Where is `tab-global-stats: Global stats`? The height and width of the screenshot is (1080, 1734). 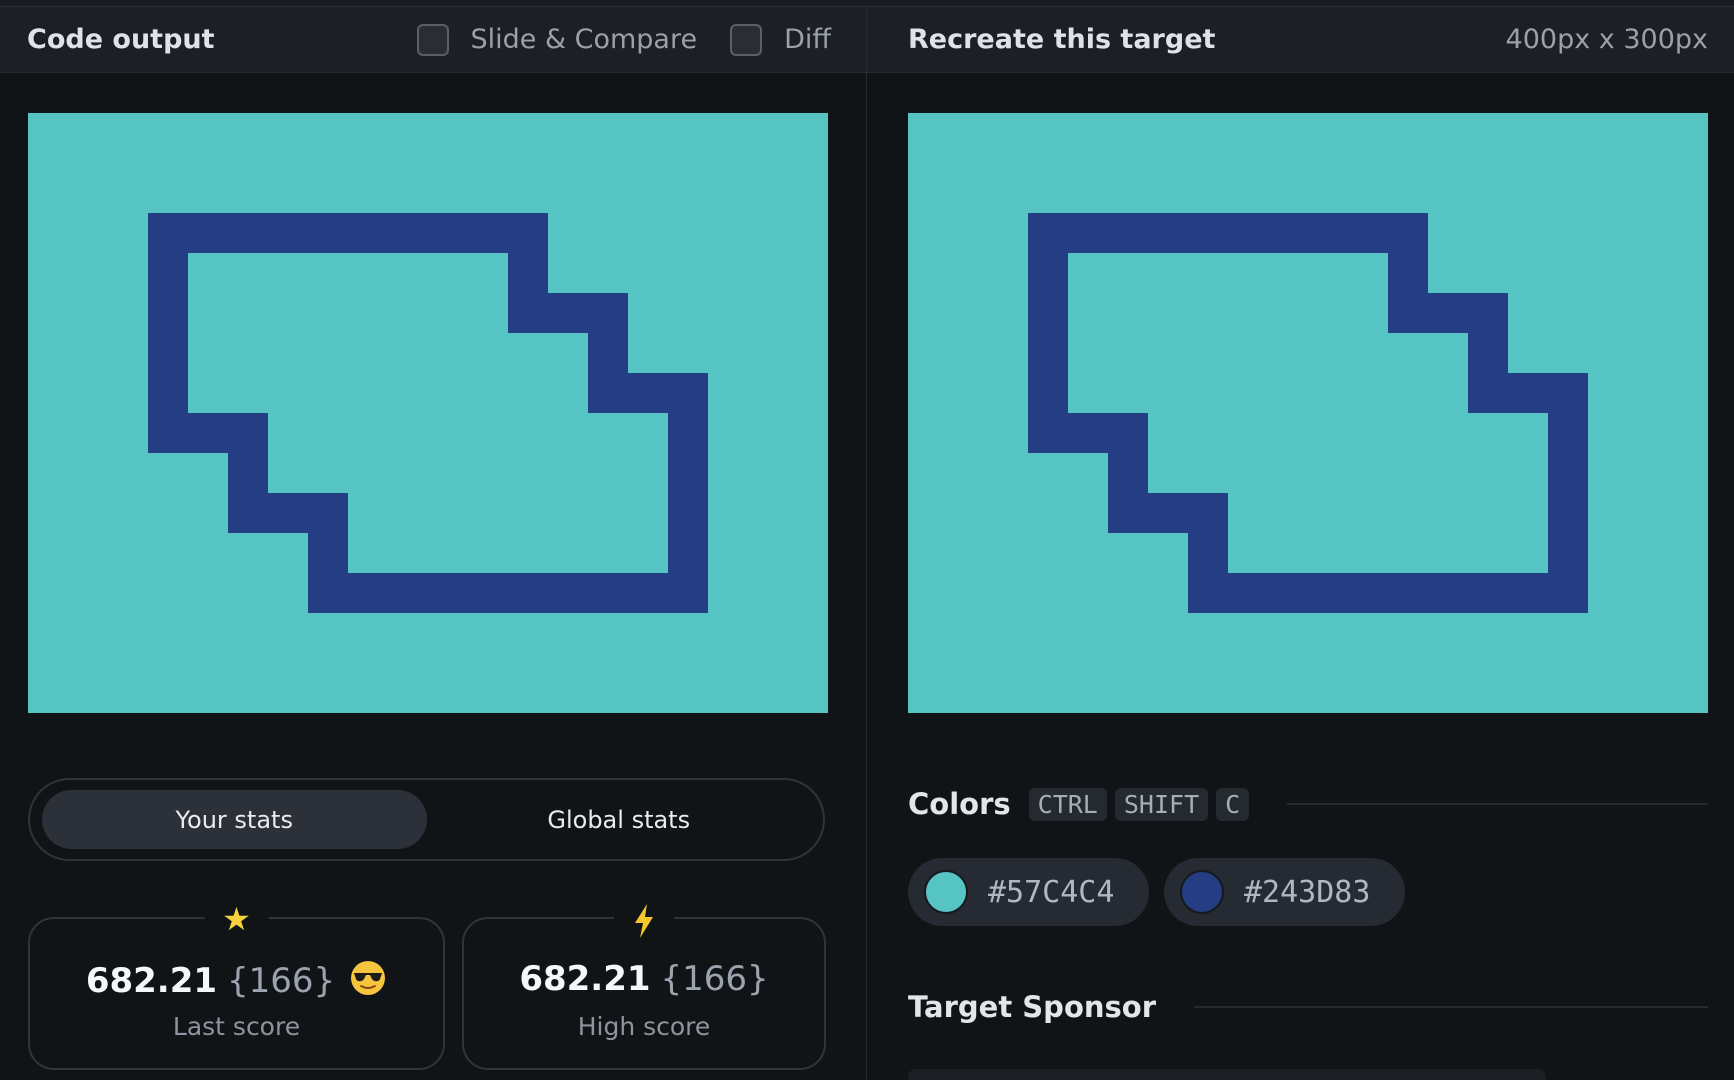
tab-global-stats: Global stats is located at coordinates (619, 819).